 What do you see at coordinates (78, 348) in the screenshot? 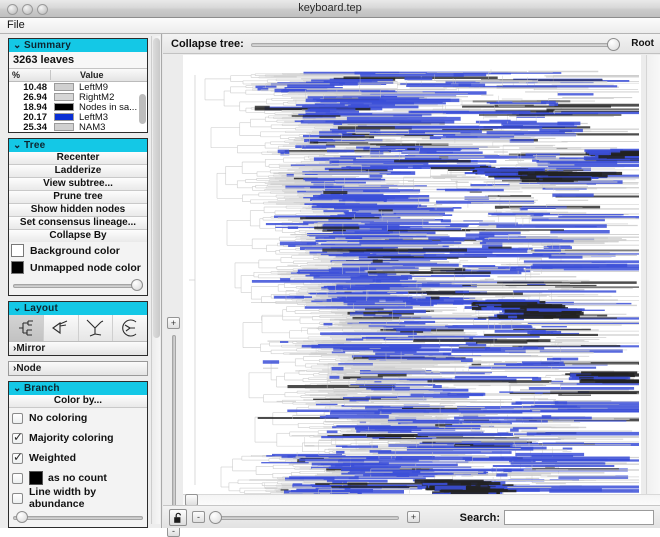
I see `panel-mirror-header: ›Mirror` at bounding box center [78, 348].